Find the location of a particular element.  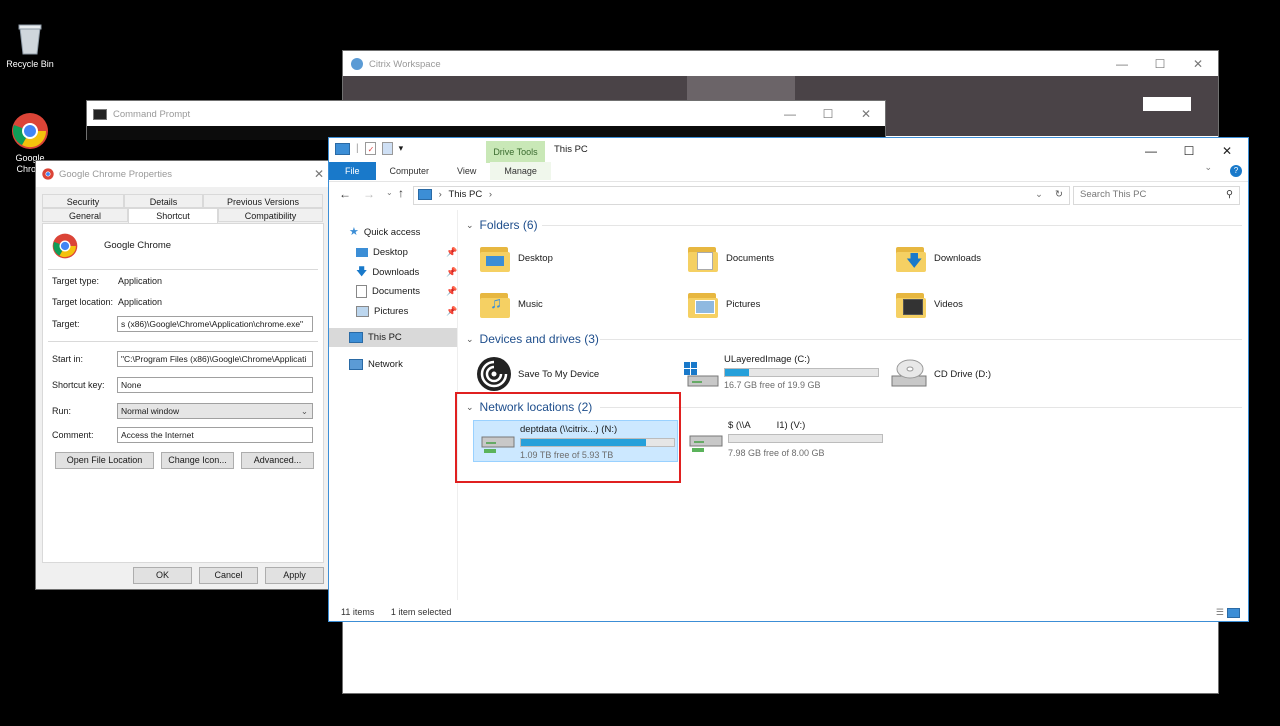

search-input: Search This PC ⚲ is located at coordinates (1156, 195).